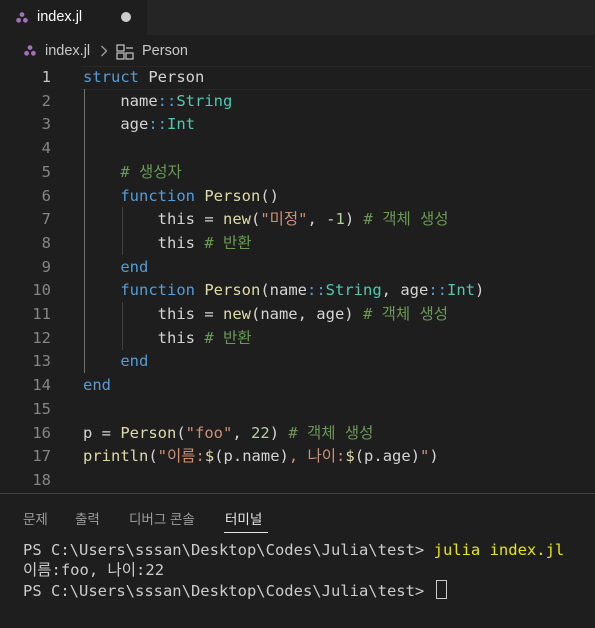  Describe the element at coordinates (46, 195) in the screenshot. I see `line-number: 6` at that location.